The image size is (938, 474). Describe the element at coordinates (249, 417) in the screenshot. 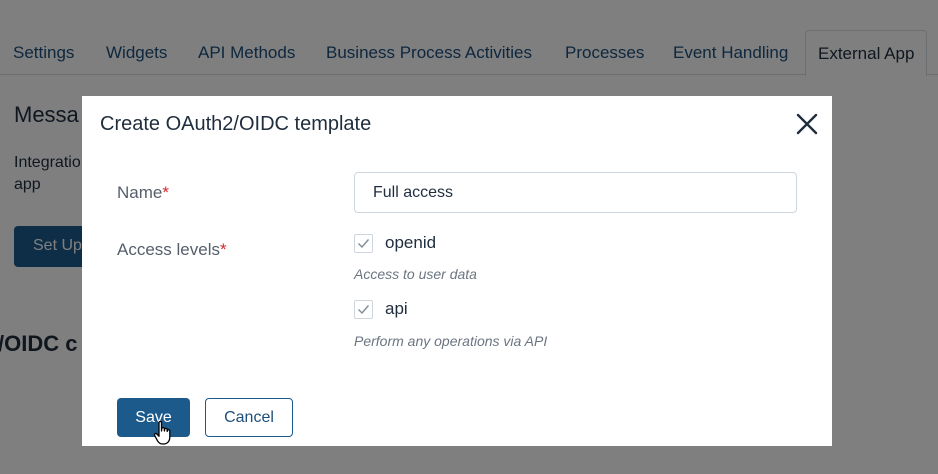

I see `cancel-button: Cancel` at that location.